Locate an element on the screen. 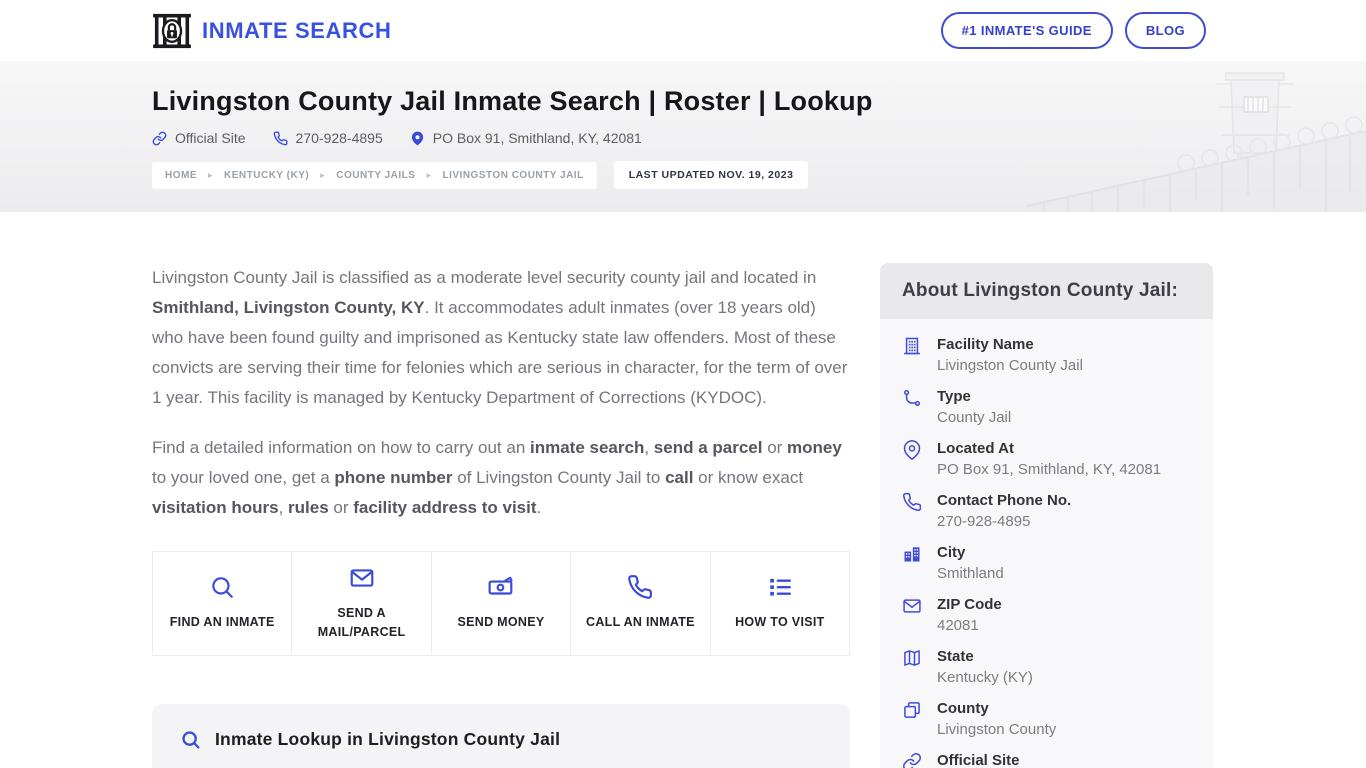 The image size is (1366, 768). info-label: ZIP Code is located at coordinates (969, 604).